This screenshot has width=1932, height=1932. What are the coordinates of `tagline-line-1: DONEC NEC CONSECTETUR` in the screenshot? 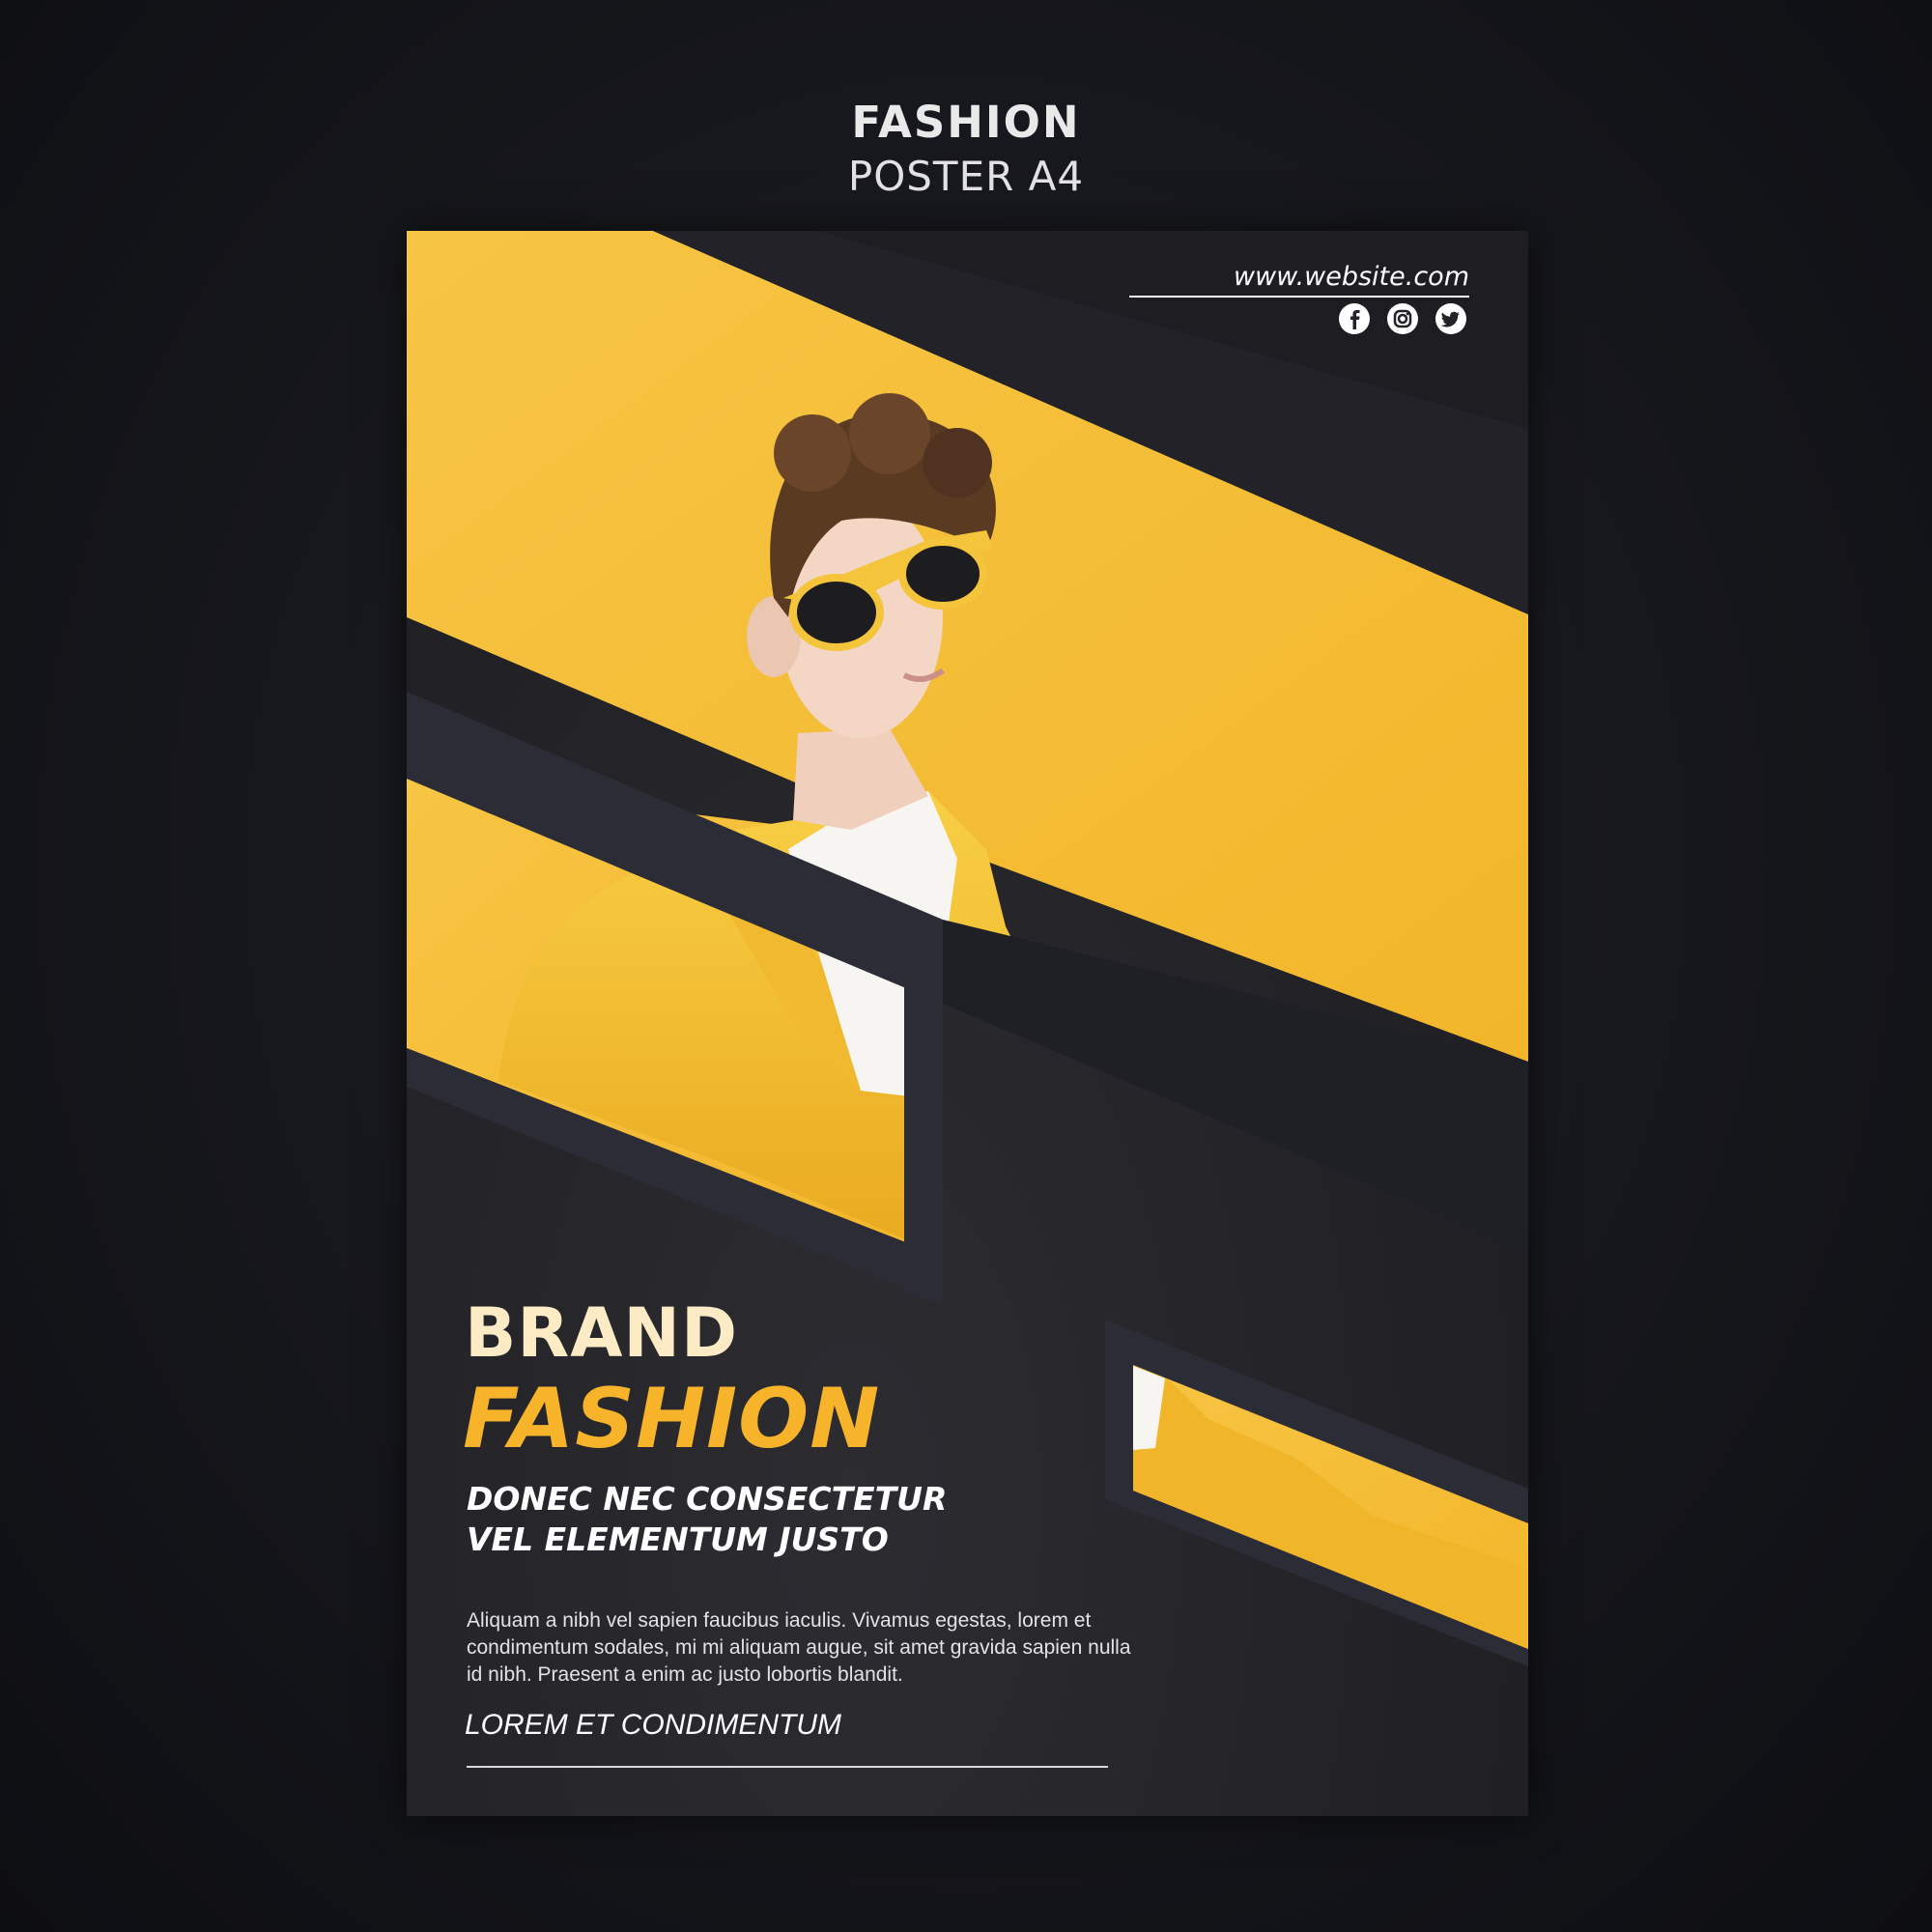 It's located at (707, 1499).